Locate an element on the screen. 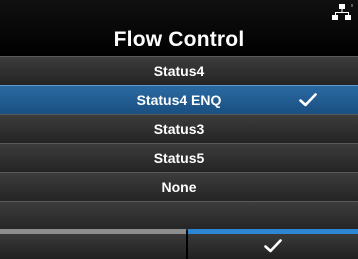 The image size is (358, 259). option-label: Status3 is located at coordinates (179, 129).